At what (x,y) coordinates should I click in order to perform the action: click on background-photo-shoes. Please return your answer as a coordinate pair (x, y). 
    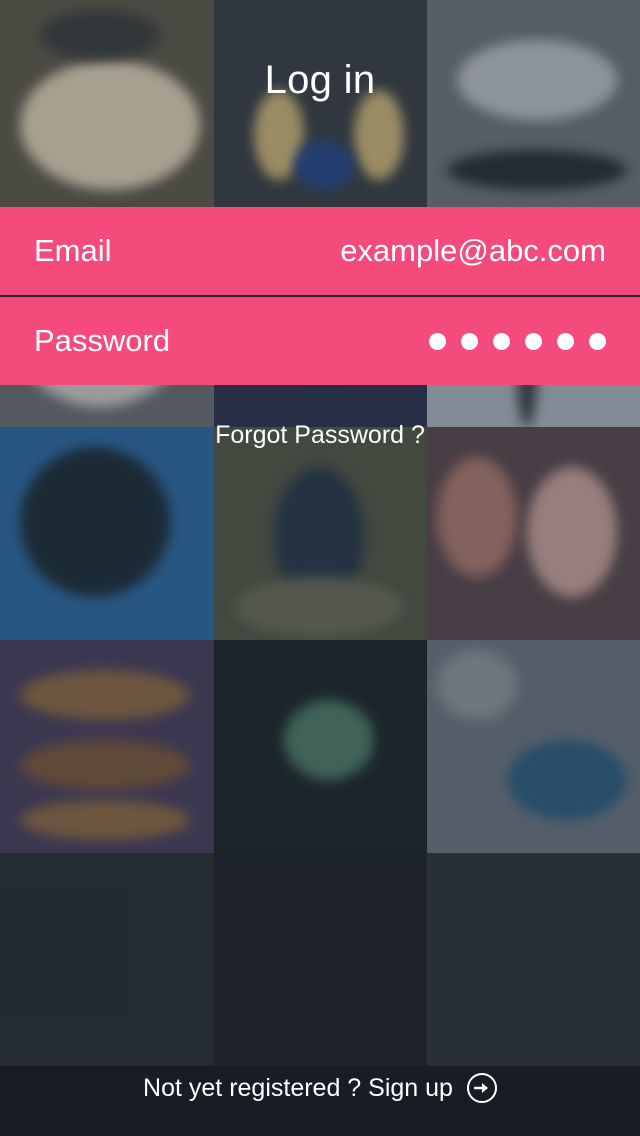
    Looking at the image, I should click on (533, 746).